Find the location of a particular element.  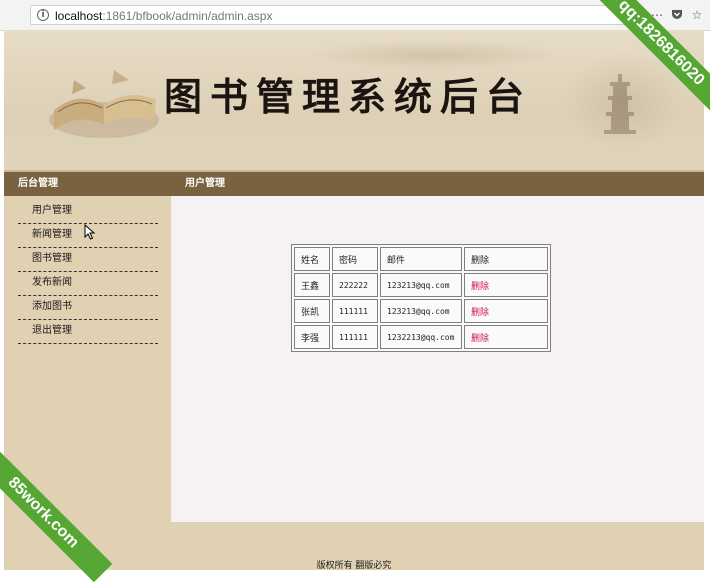

sidebar-item-logout: 退出管理 is located at coordinates (88, 332).